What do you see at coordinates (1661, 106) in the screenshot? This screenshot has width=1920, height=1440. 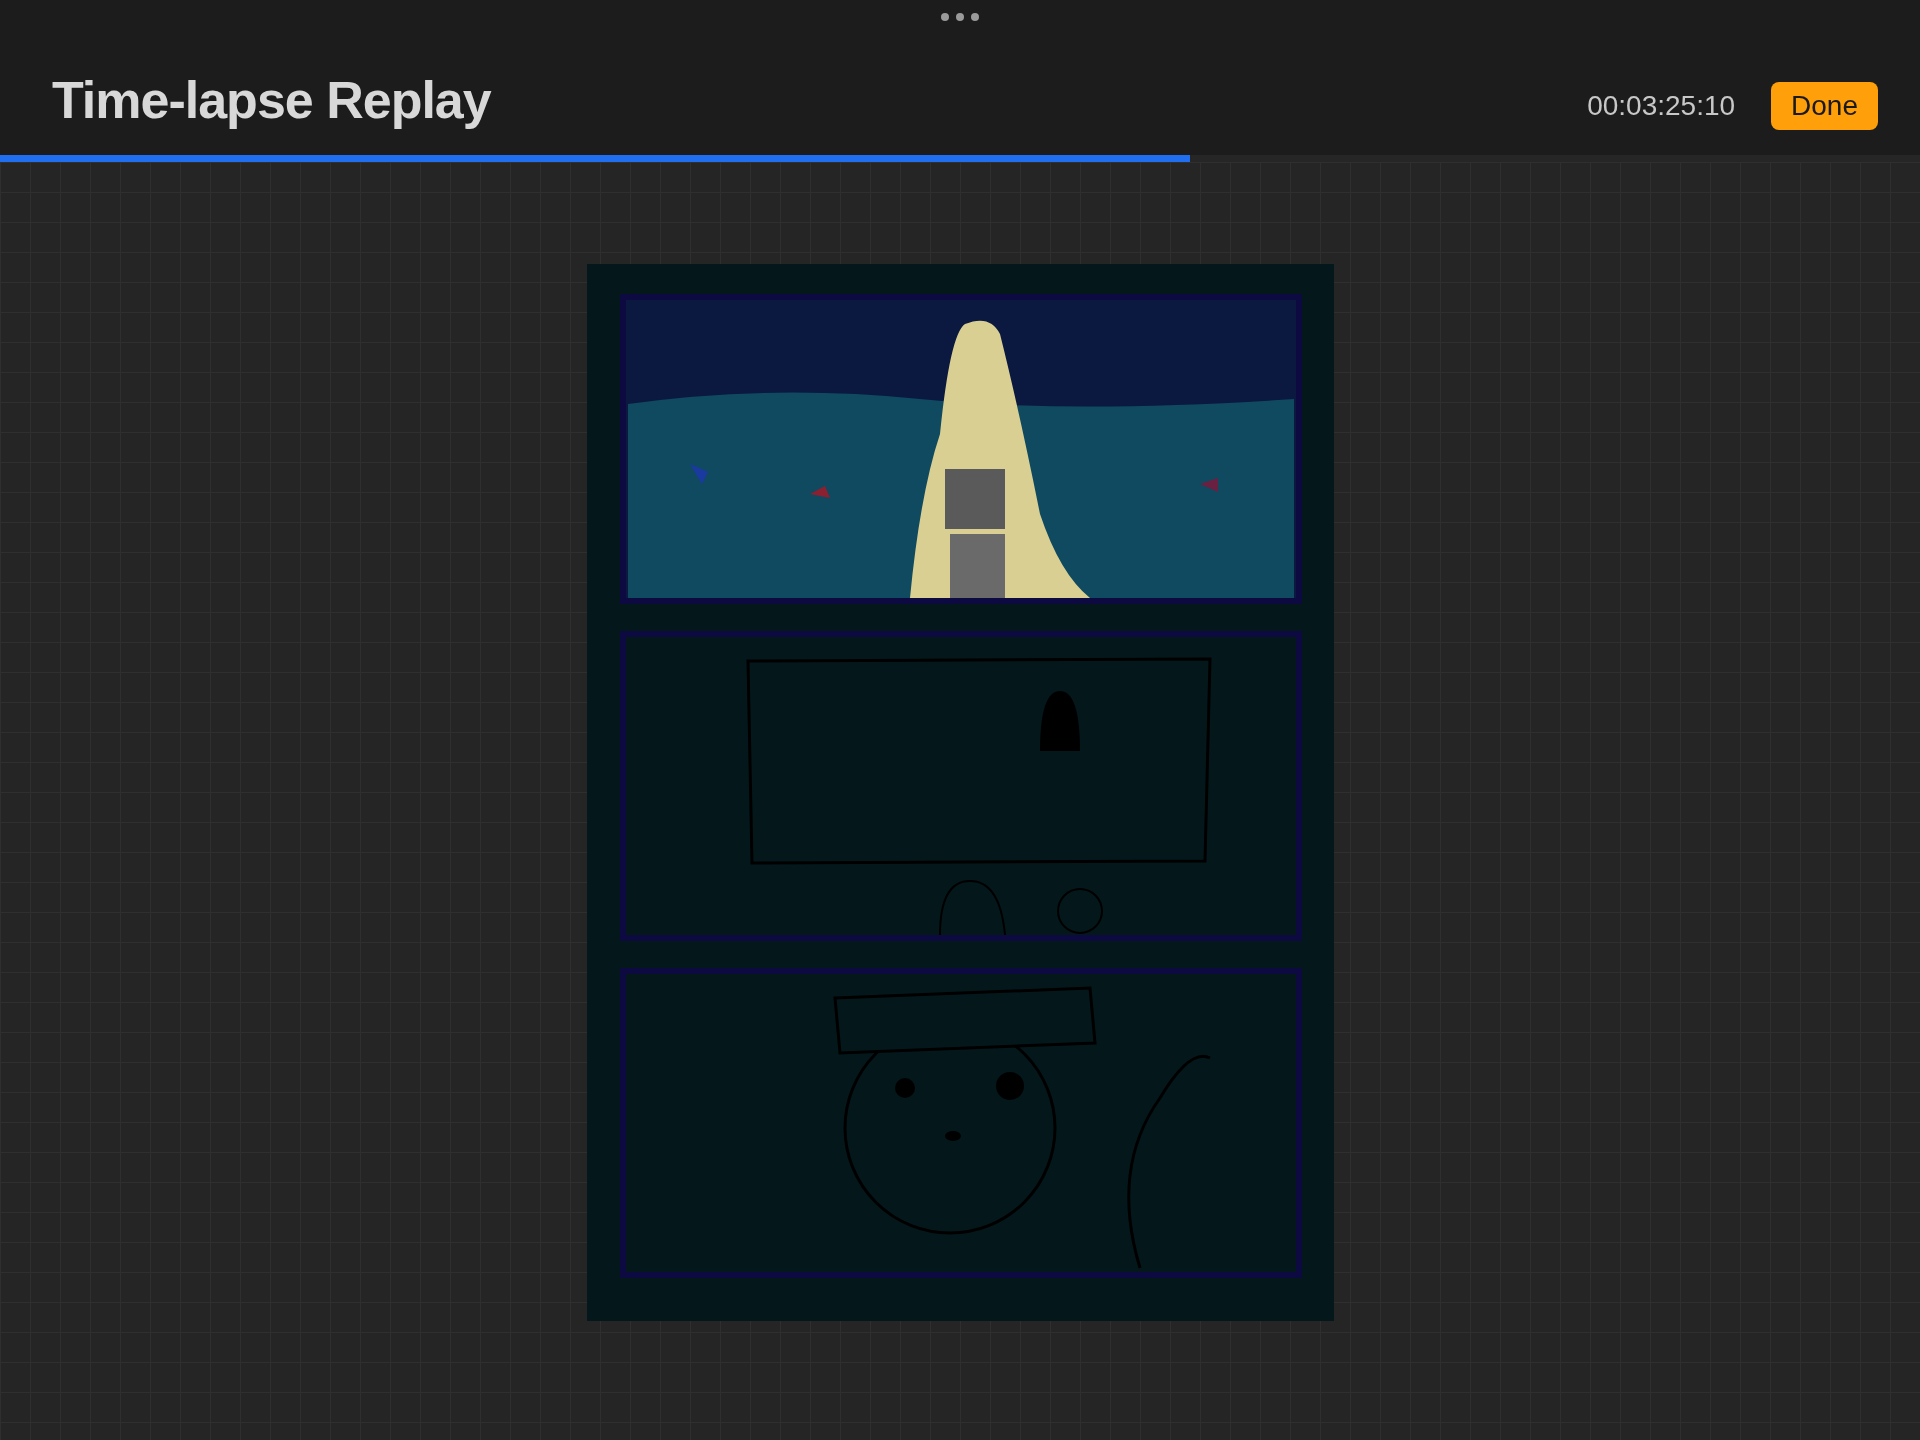 I see `elapsed-time: 00:03:25:10` at bounding box center [1661, 106].